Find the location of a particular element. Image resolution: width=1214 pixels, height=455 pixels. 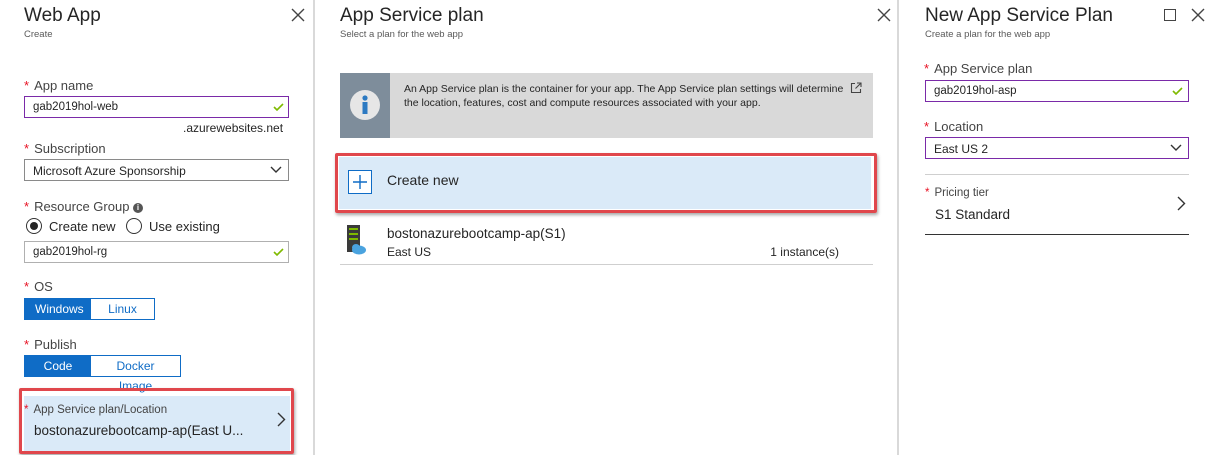

plan-name: bostonazurebootcamp-ap(S1) is located at coordinates (476, 233).